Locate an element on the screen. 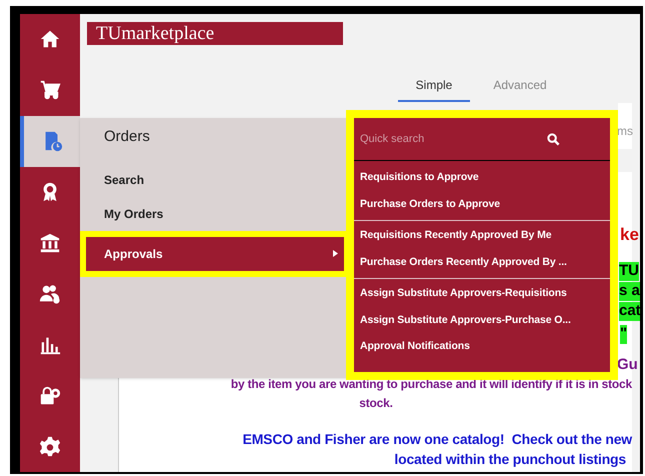 This screenshot has width=645, height=476. menu-item: Search is located at coordinates (112, 179).